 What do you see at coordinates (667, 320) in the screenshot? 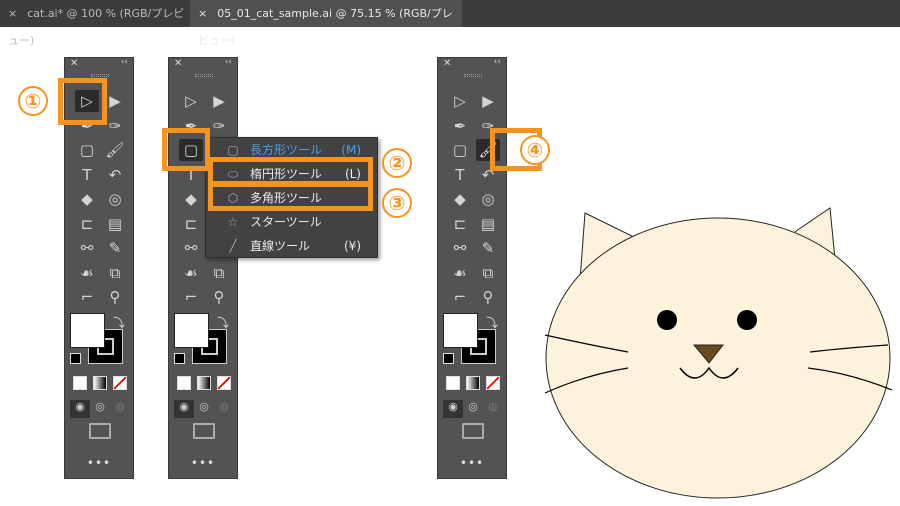
I see `cat-left-eye` at bounding box center [667, 320].